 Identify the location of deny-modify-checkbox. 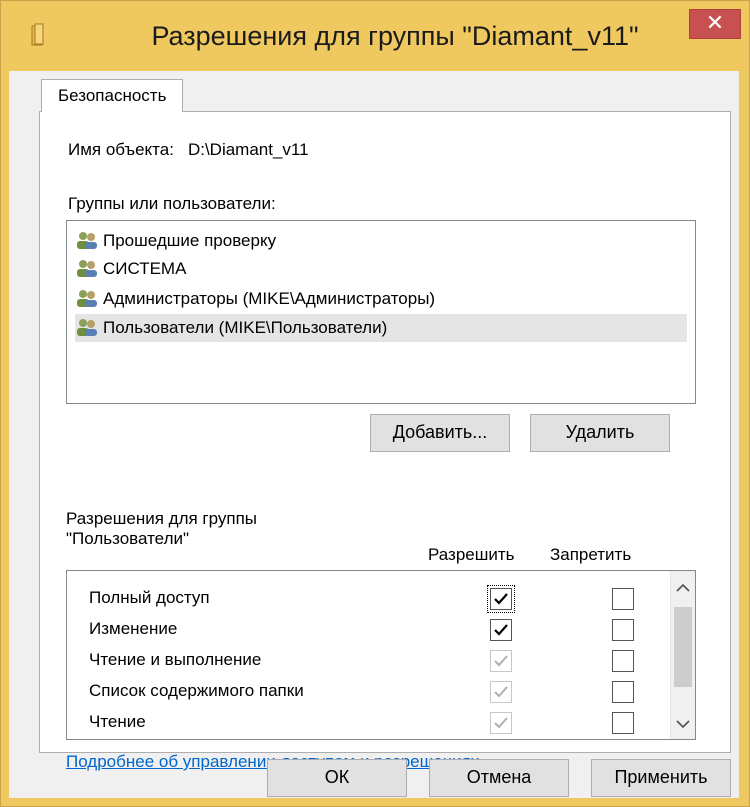
(623, 630).